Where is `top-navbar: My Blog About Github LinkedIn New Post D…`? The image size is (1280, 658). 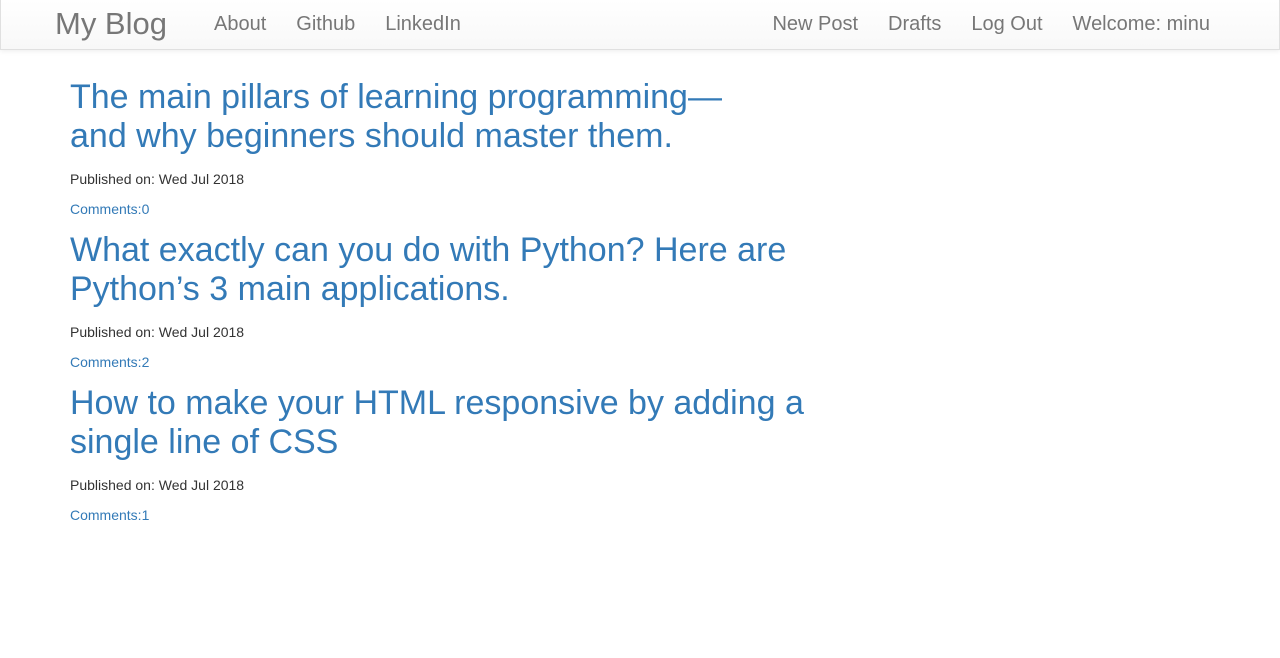
top-navbar: My Blog About Github LinkedIn New Post D… is located at coordinates (640, 25).